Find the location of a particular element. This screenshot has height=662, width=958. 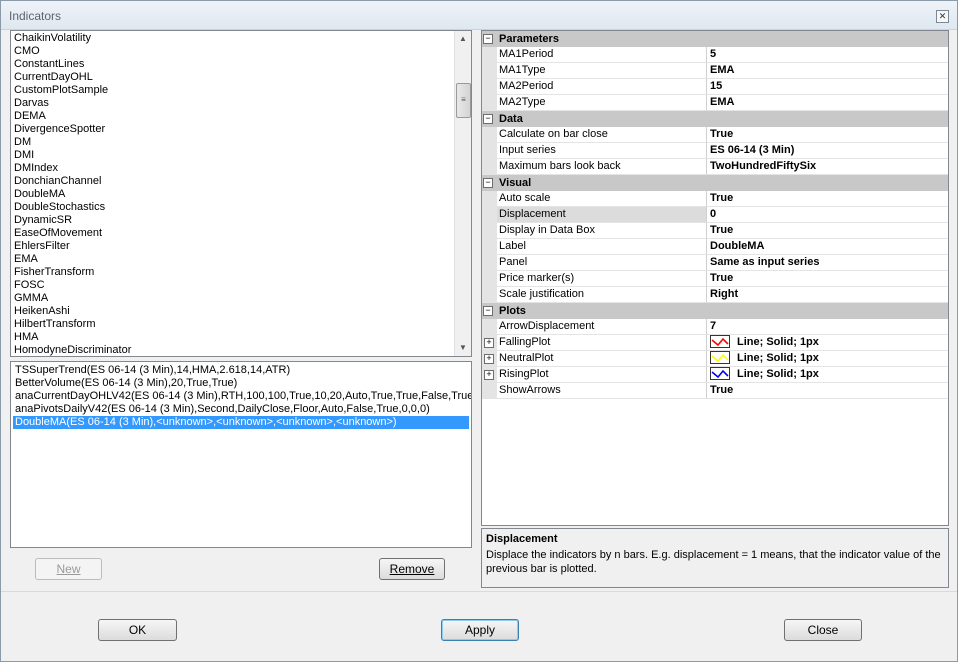

indicator-list-item: HilbertTransform is located at coordinates (234, 324).